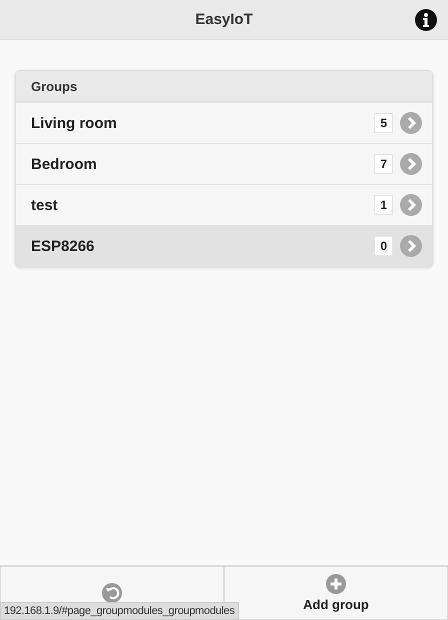 The height and width of the screenshot is (620, 448). What do you see at coordinates (383, 164) in the screenshot?
I see `count-badge: 7` at bounding box center [383, 164].